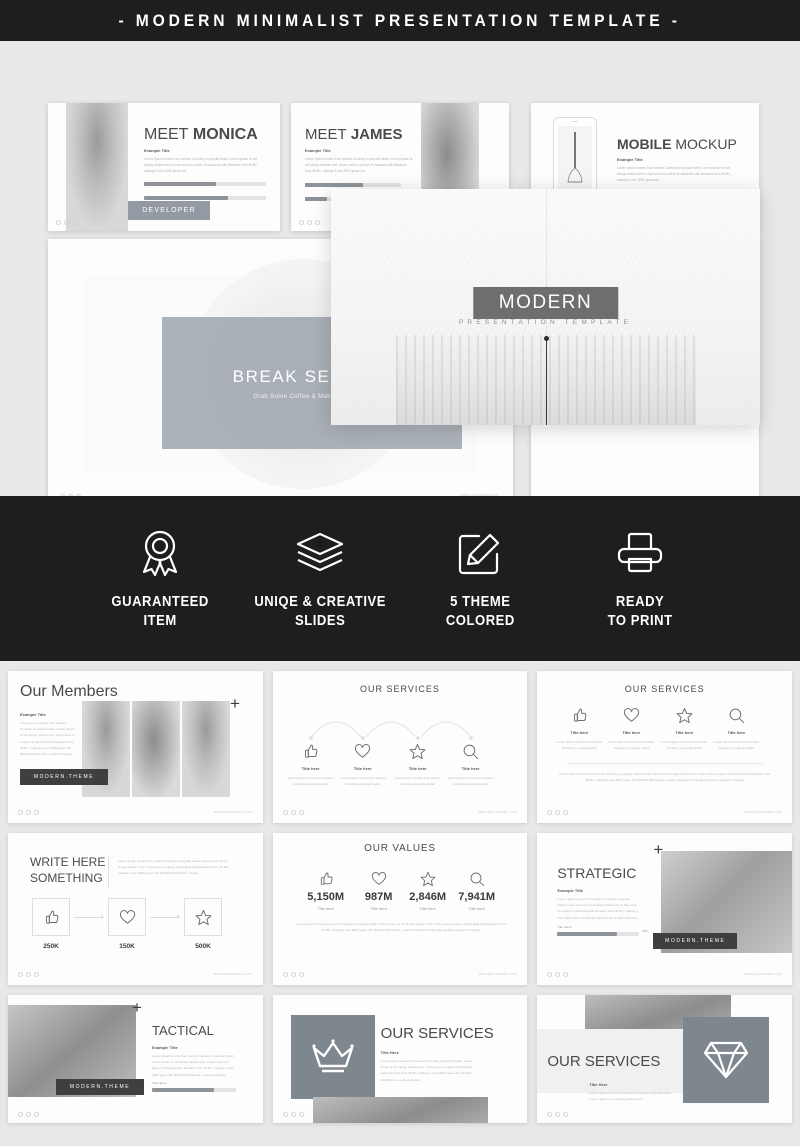 The image size is (800, 1146). Describe the element at coordinates (320, 553) in the screenshot. I see `layers-icon` at that location.